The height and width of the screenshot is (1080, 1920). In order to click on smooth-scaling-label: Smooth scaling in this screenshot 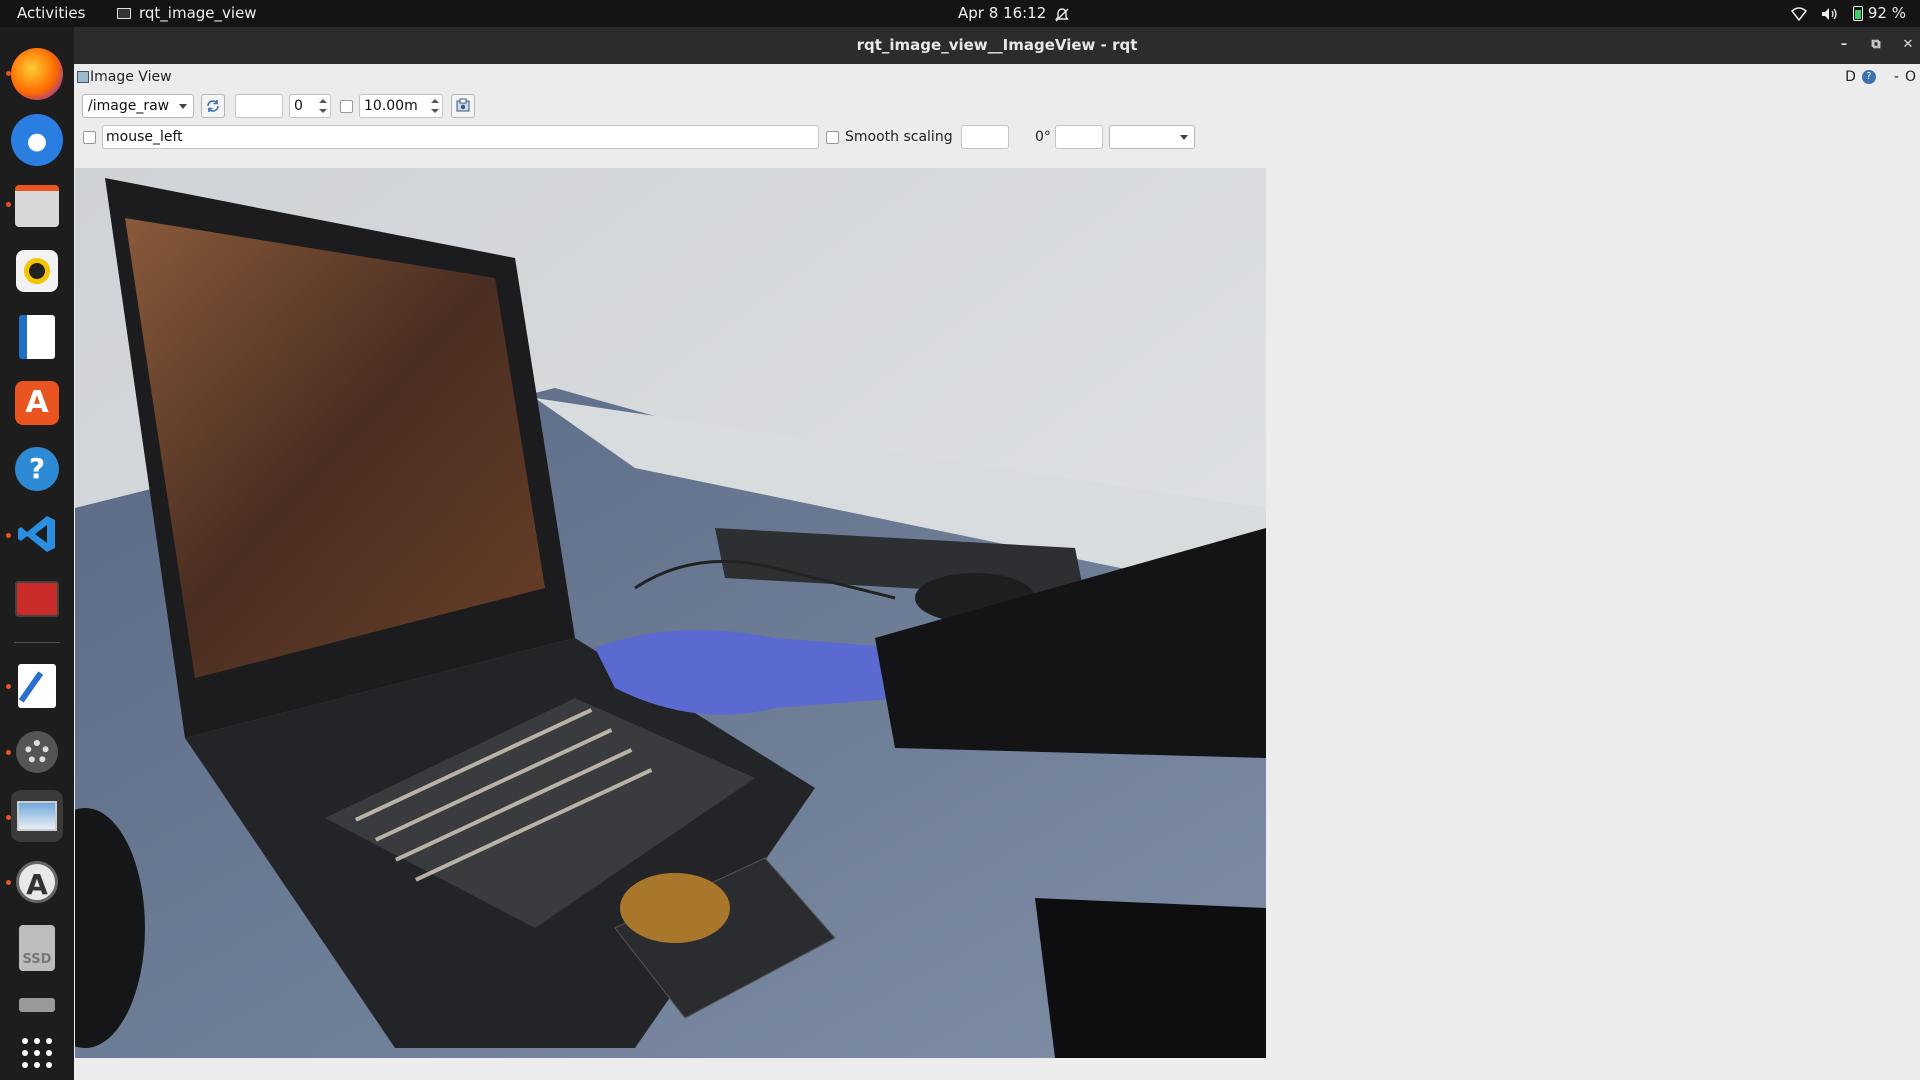, I will do `click(899, 137)`.